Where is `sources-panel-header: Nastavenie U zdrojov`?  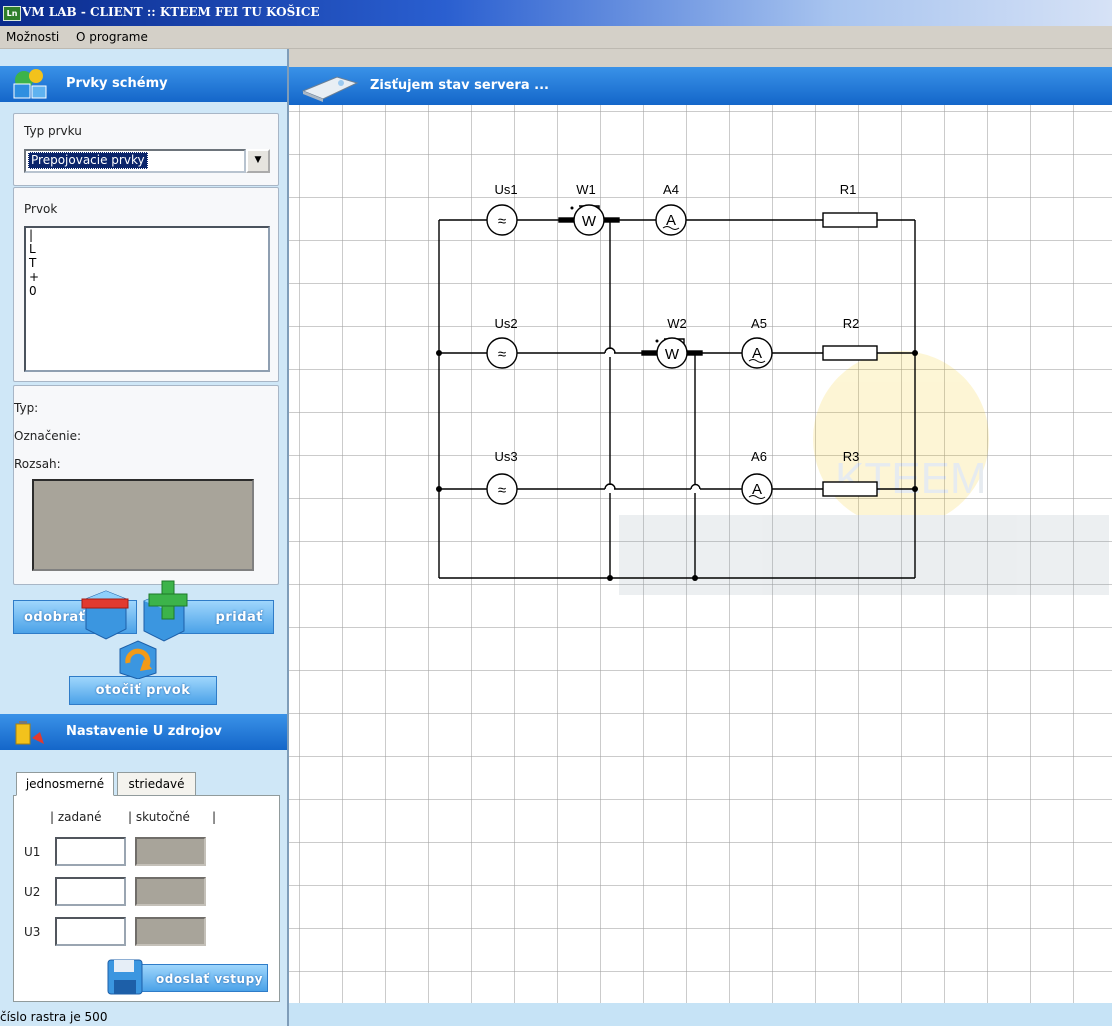
sources-panel-header: Nastavenie U zdrojov is located at coordinates (143, 732).